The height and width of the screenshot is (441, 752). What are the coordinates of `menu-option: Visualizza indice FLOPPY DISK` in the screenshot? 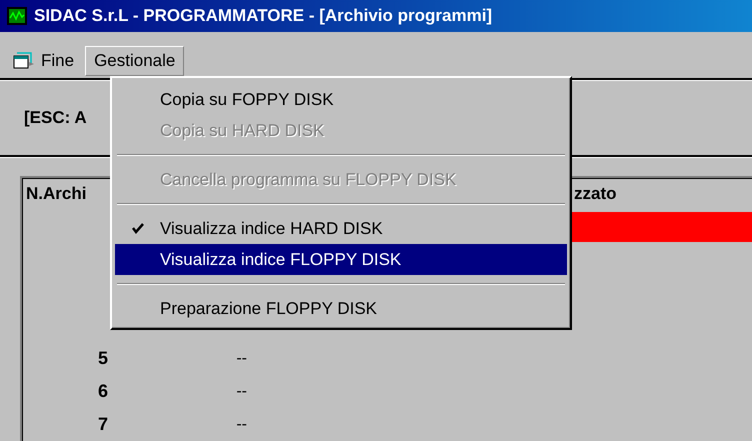 It's located at (341, 259).